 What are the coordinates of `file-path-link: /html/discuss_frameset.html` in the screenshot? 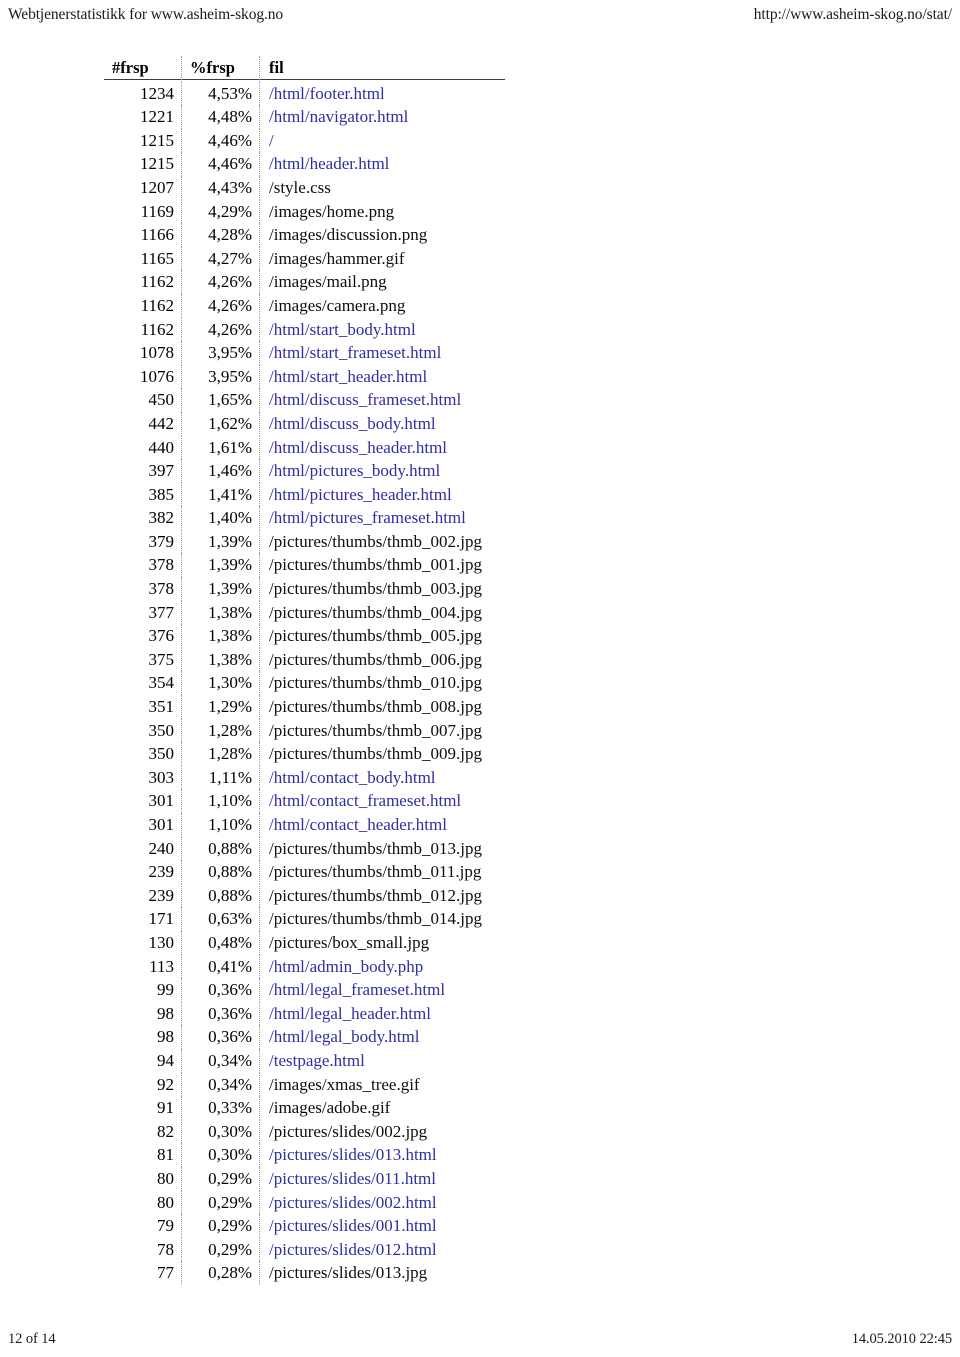 It's located at (365, 399).